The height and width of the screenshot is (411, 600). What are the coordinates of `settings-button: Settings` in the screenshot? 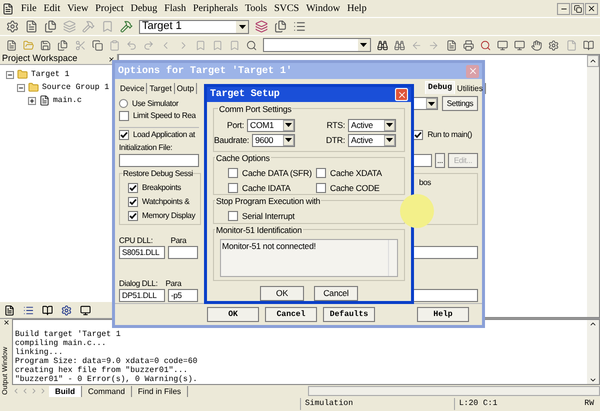 It's located at (460, 103).